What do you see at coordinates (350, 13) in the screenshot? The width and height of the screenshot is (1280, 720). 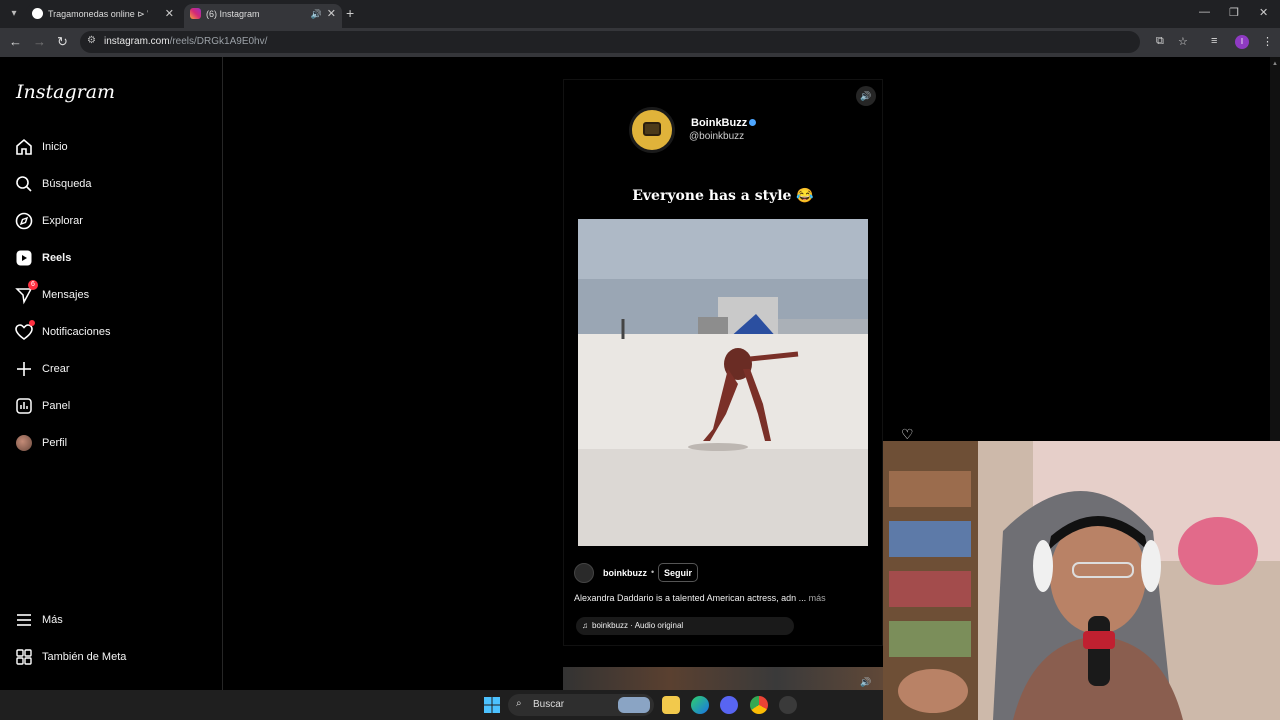 I see `new-tab-button: +` at bounding box center [350, 13].